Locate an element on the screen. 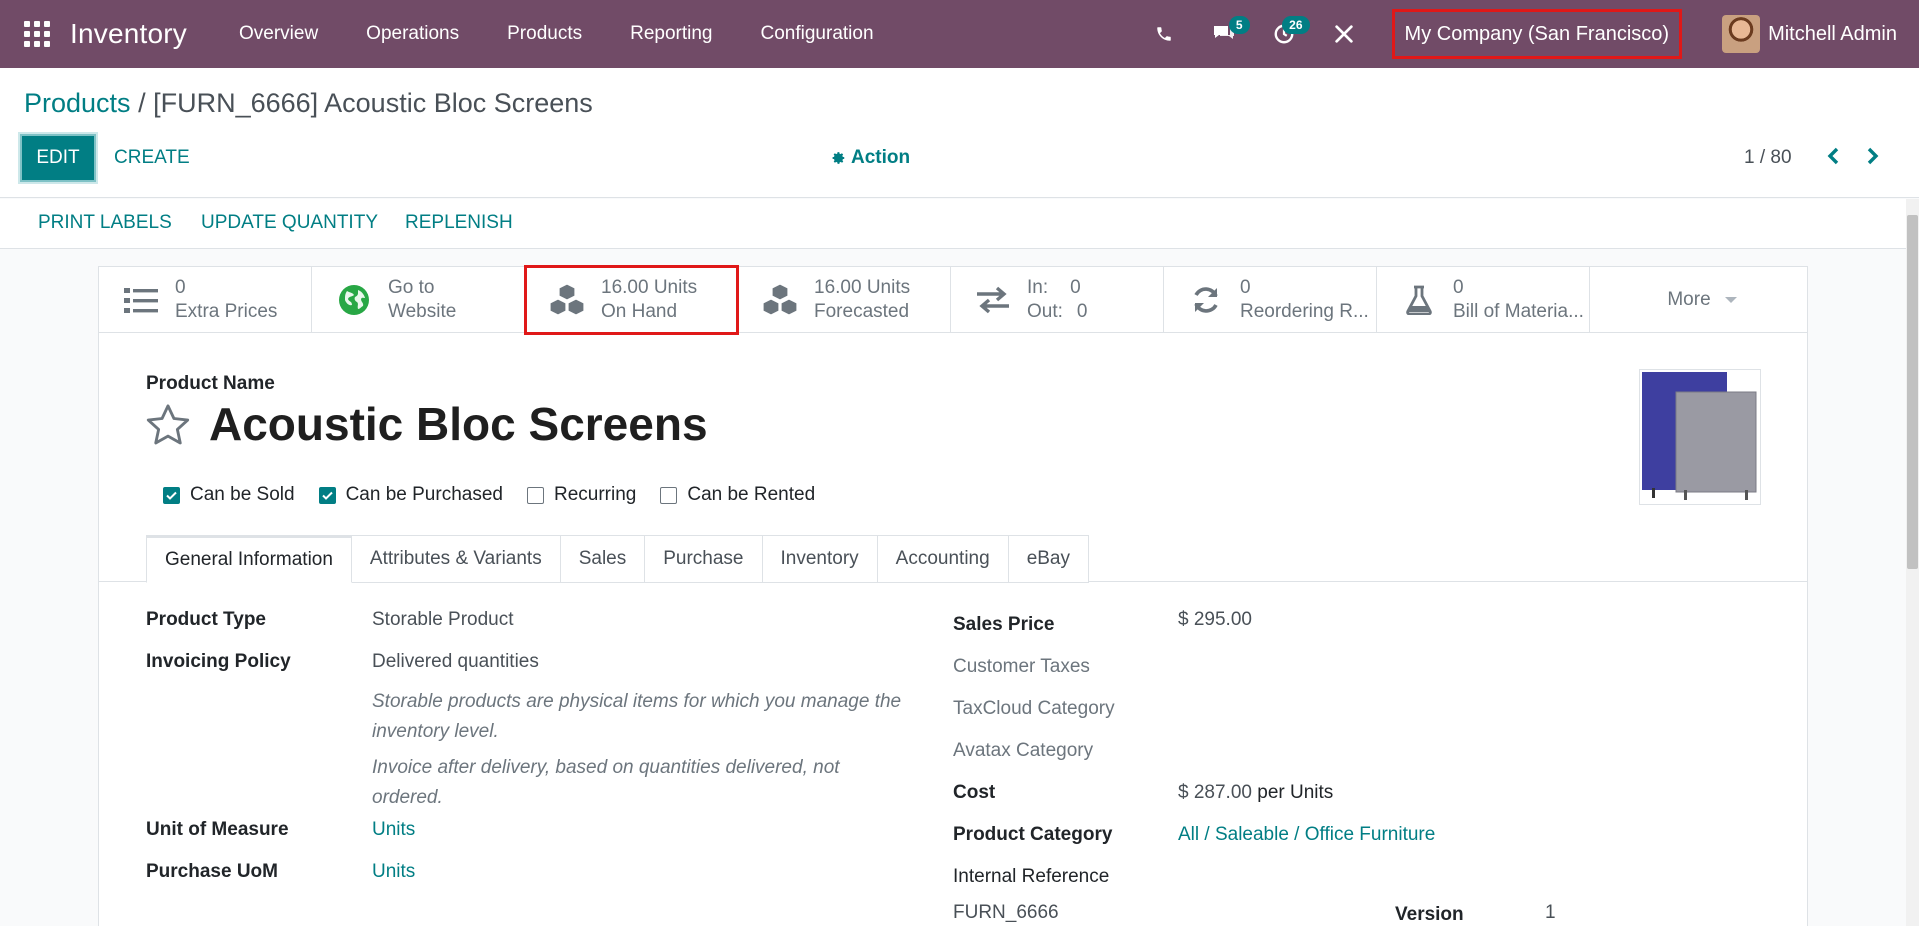 This screenshot has height=926, width=1919. taxcloud-category-label: TaxCloud Category is located at coordinates (1034, 708).